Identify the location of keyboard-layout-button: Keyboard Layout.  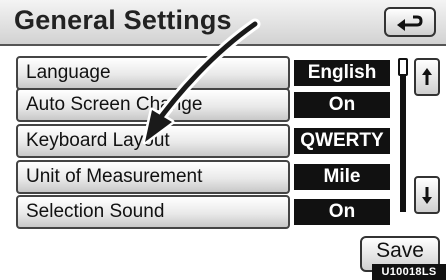
(153, 141).